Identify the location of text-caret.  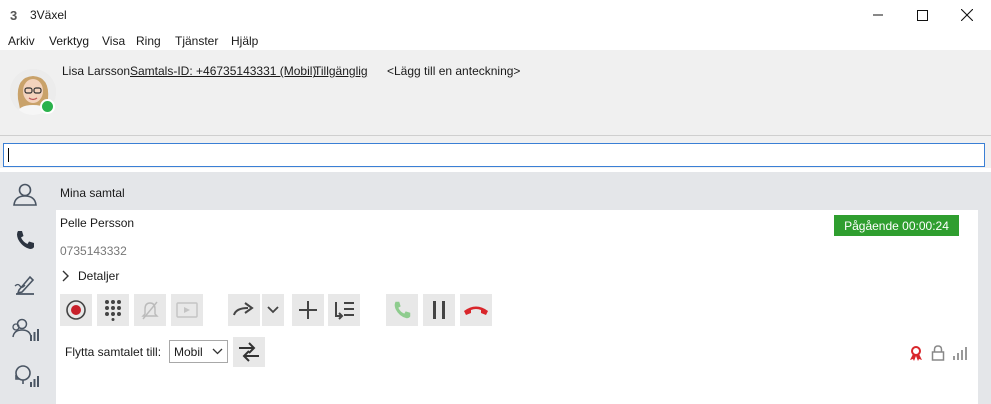
(8, 155).